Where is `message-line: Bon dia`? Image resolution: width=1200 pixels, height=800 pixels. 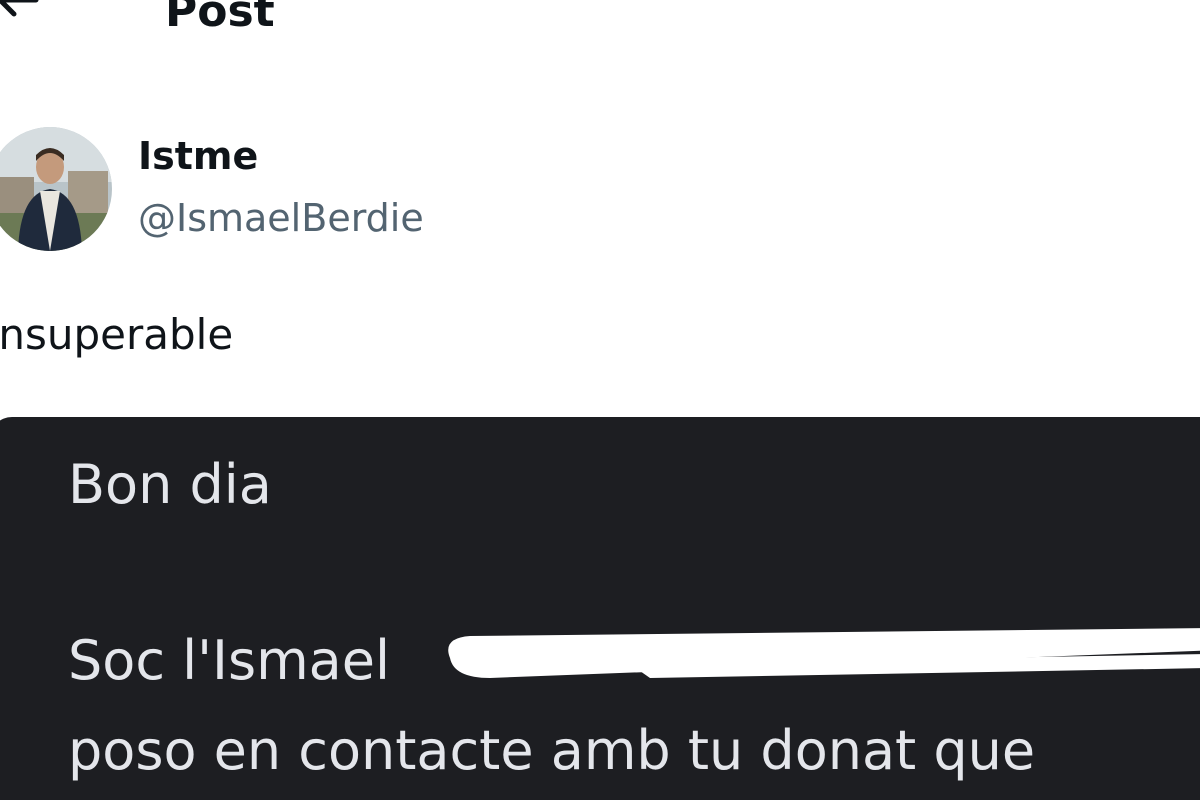 message-line: Bon dia is located at coordinates (170, 484).